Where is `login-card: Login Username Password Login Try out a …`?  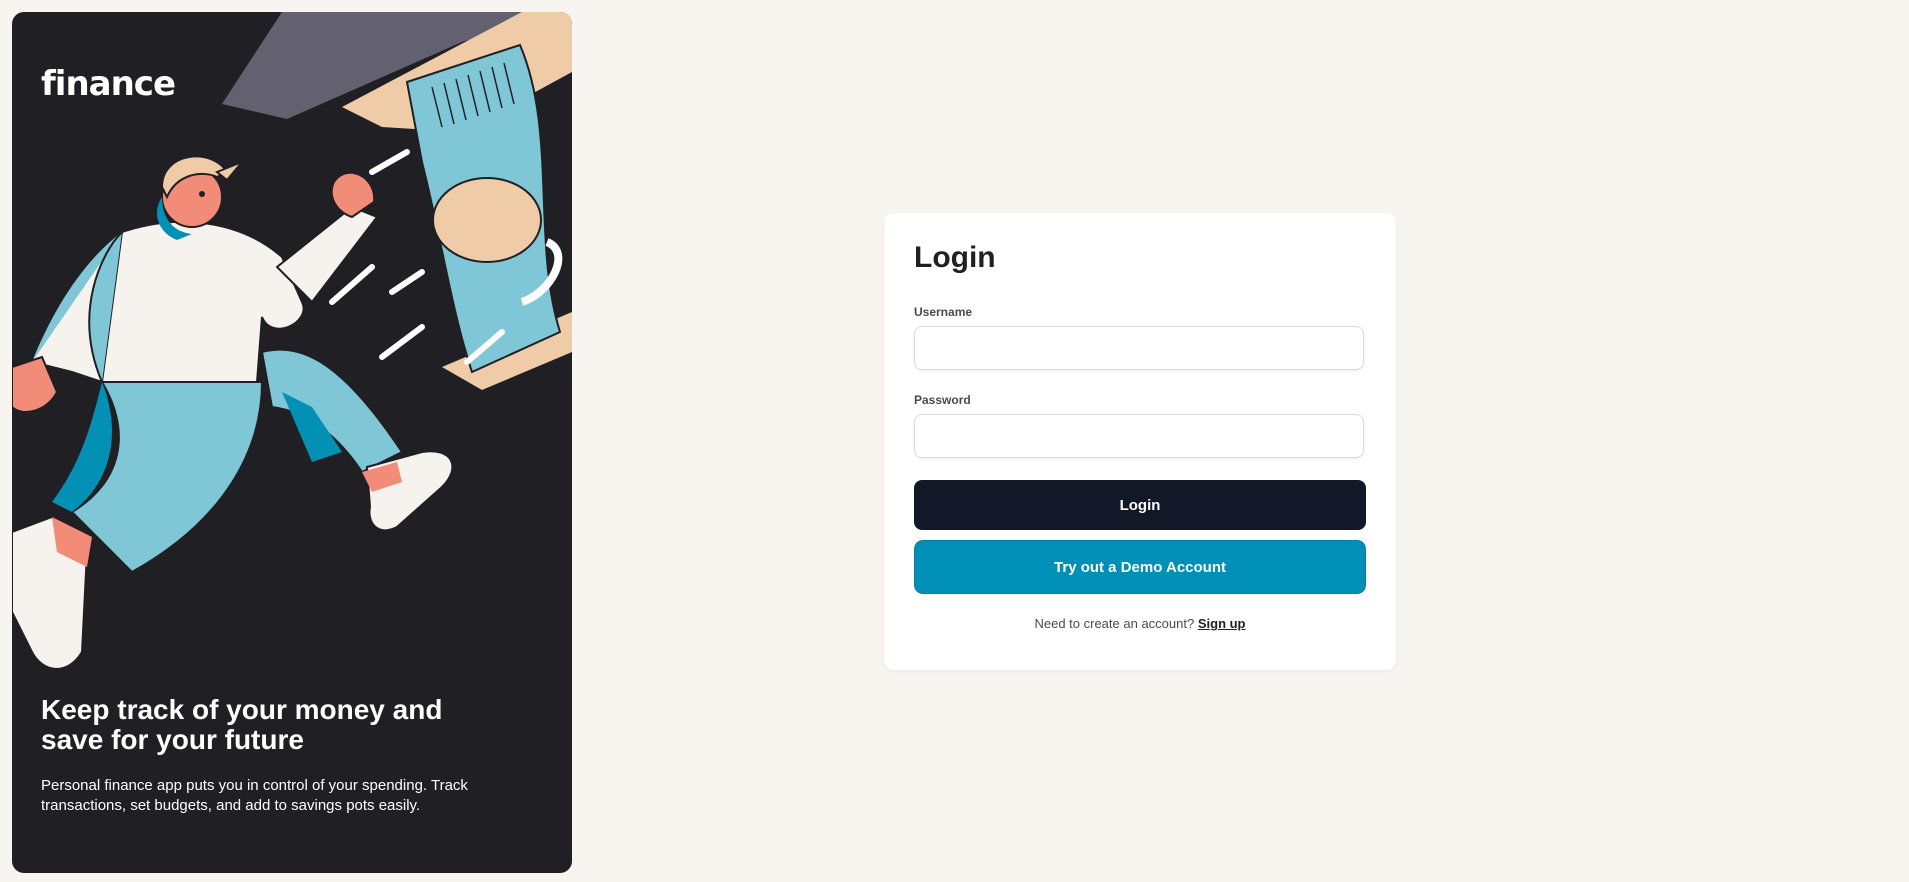
login-card: Login Username Password Login Try out a … is located at coordinates (1140, 441).